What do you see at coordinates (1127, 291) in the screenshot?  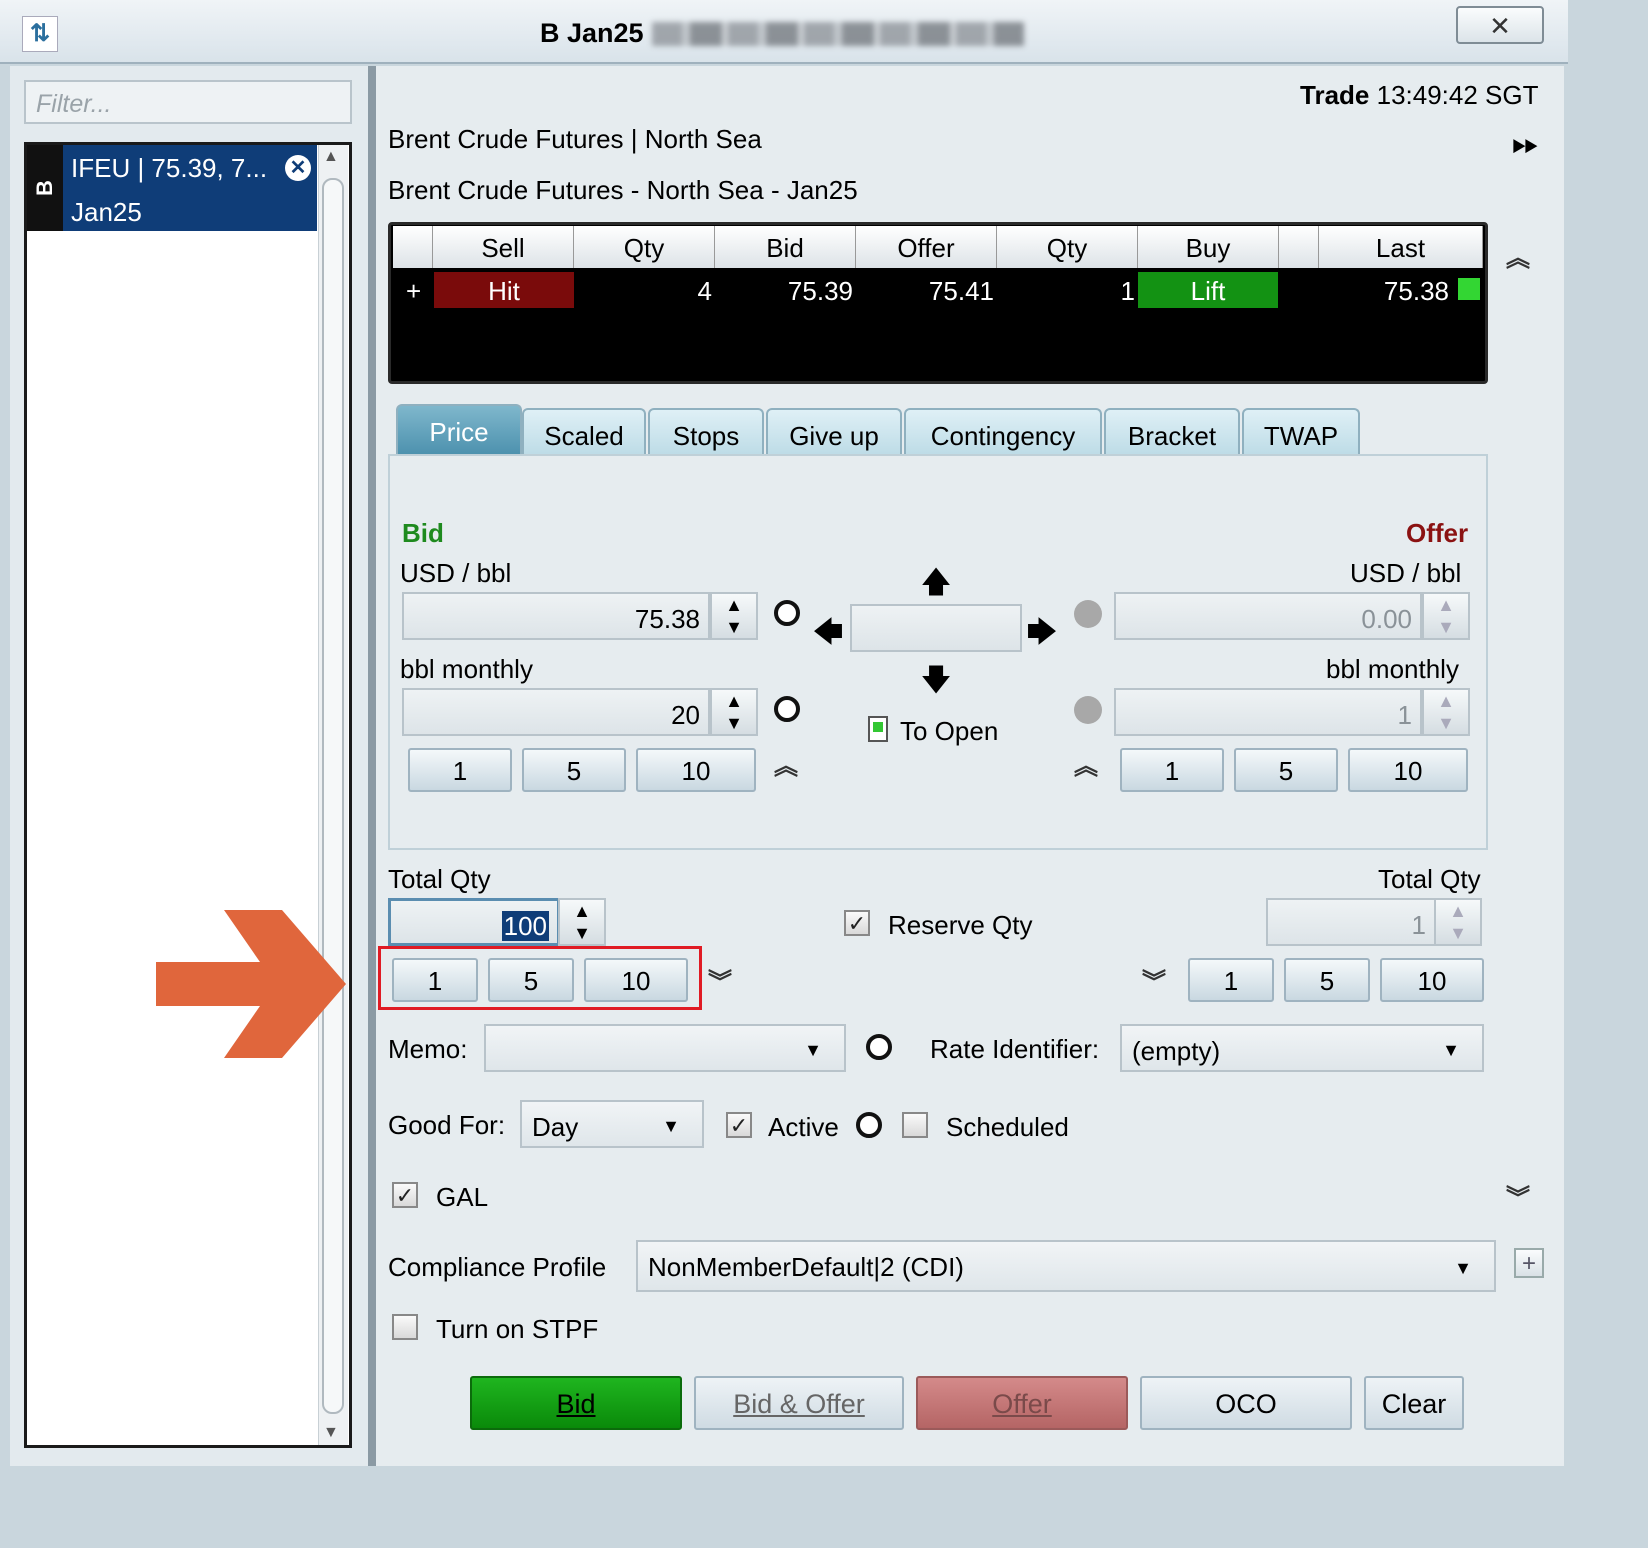 I see `offer-qty: 1` at bounding box center [1127, 291].